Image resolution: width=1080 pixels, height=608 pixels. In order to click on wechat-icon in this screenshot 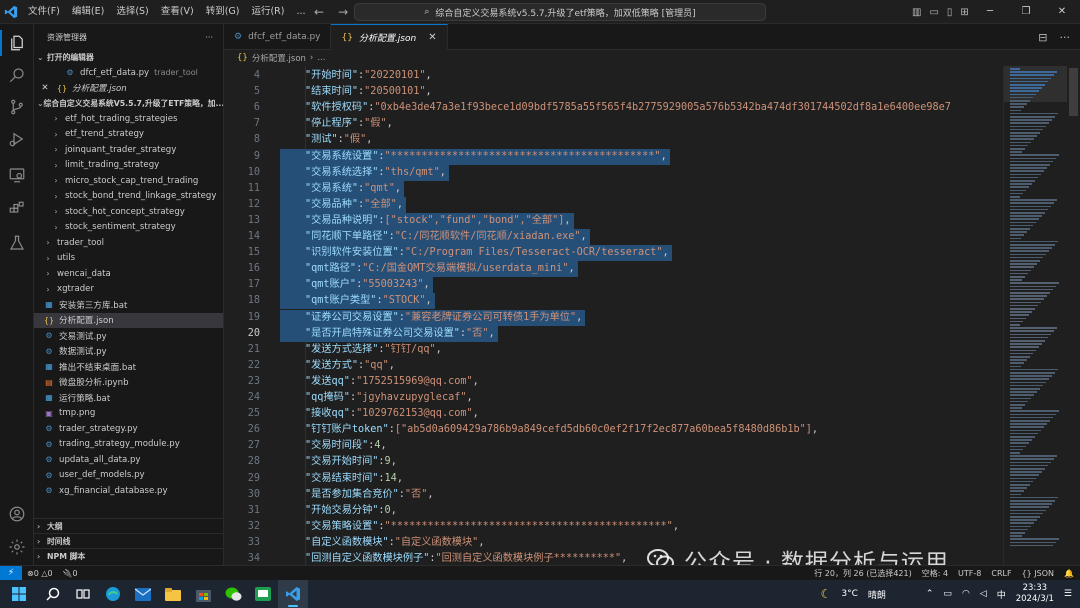, I will do `click(233, 594)`.